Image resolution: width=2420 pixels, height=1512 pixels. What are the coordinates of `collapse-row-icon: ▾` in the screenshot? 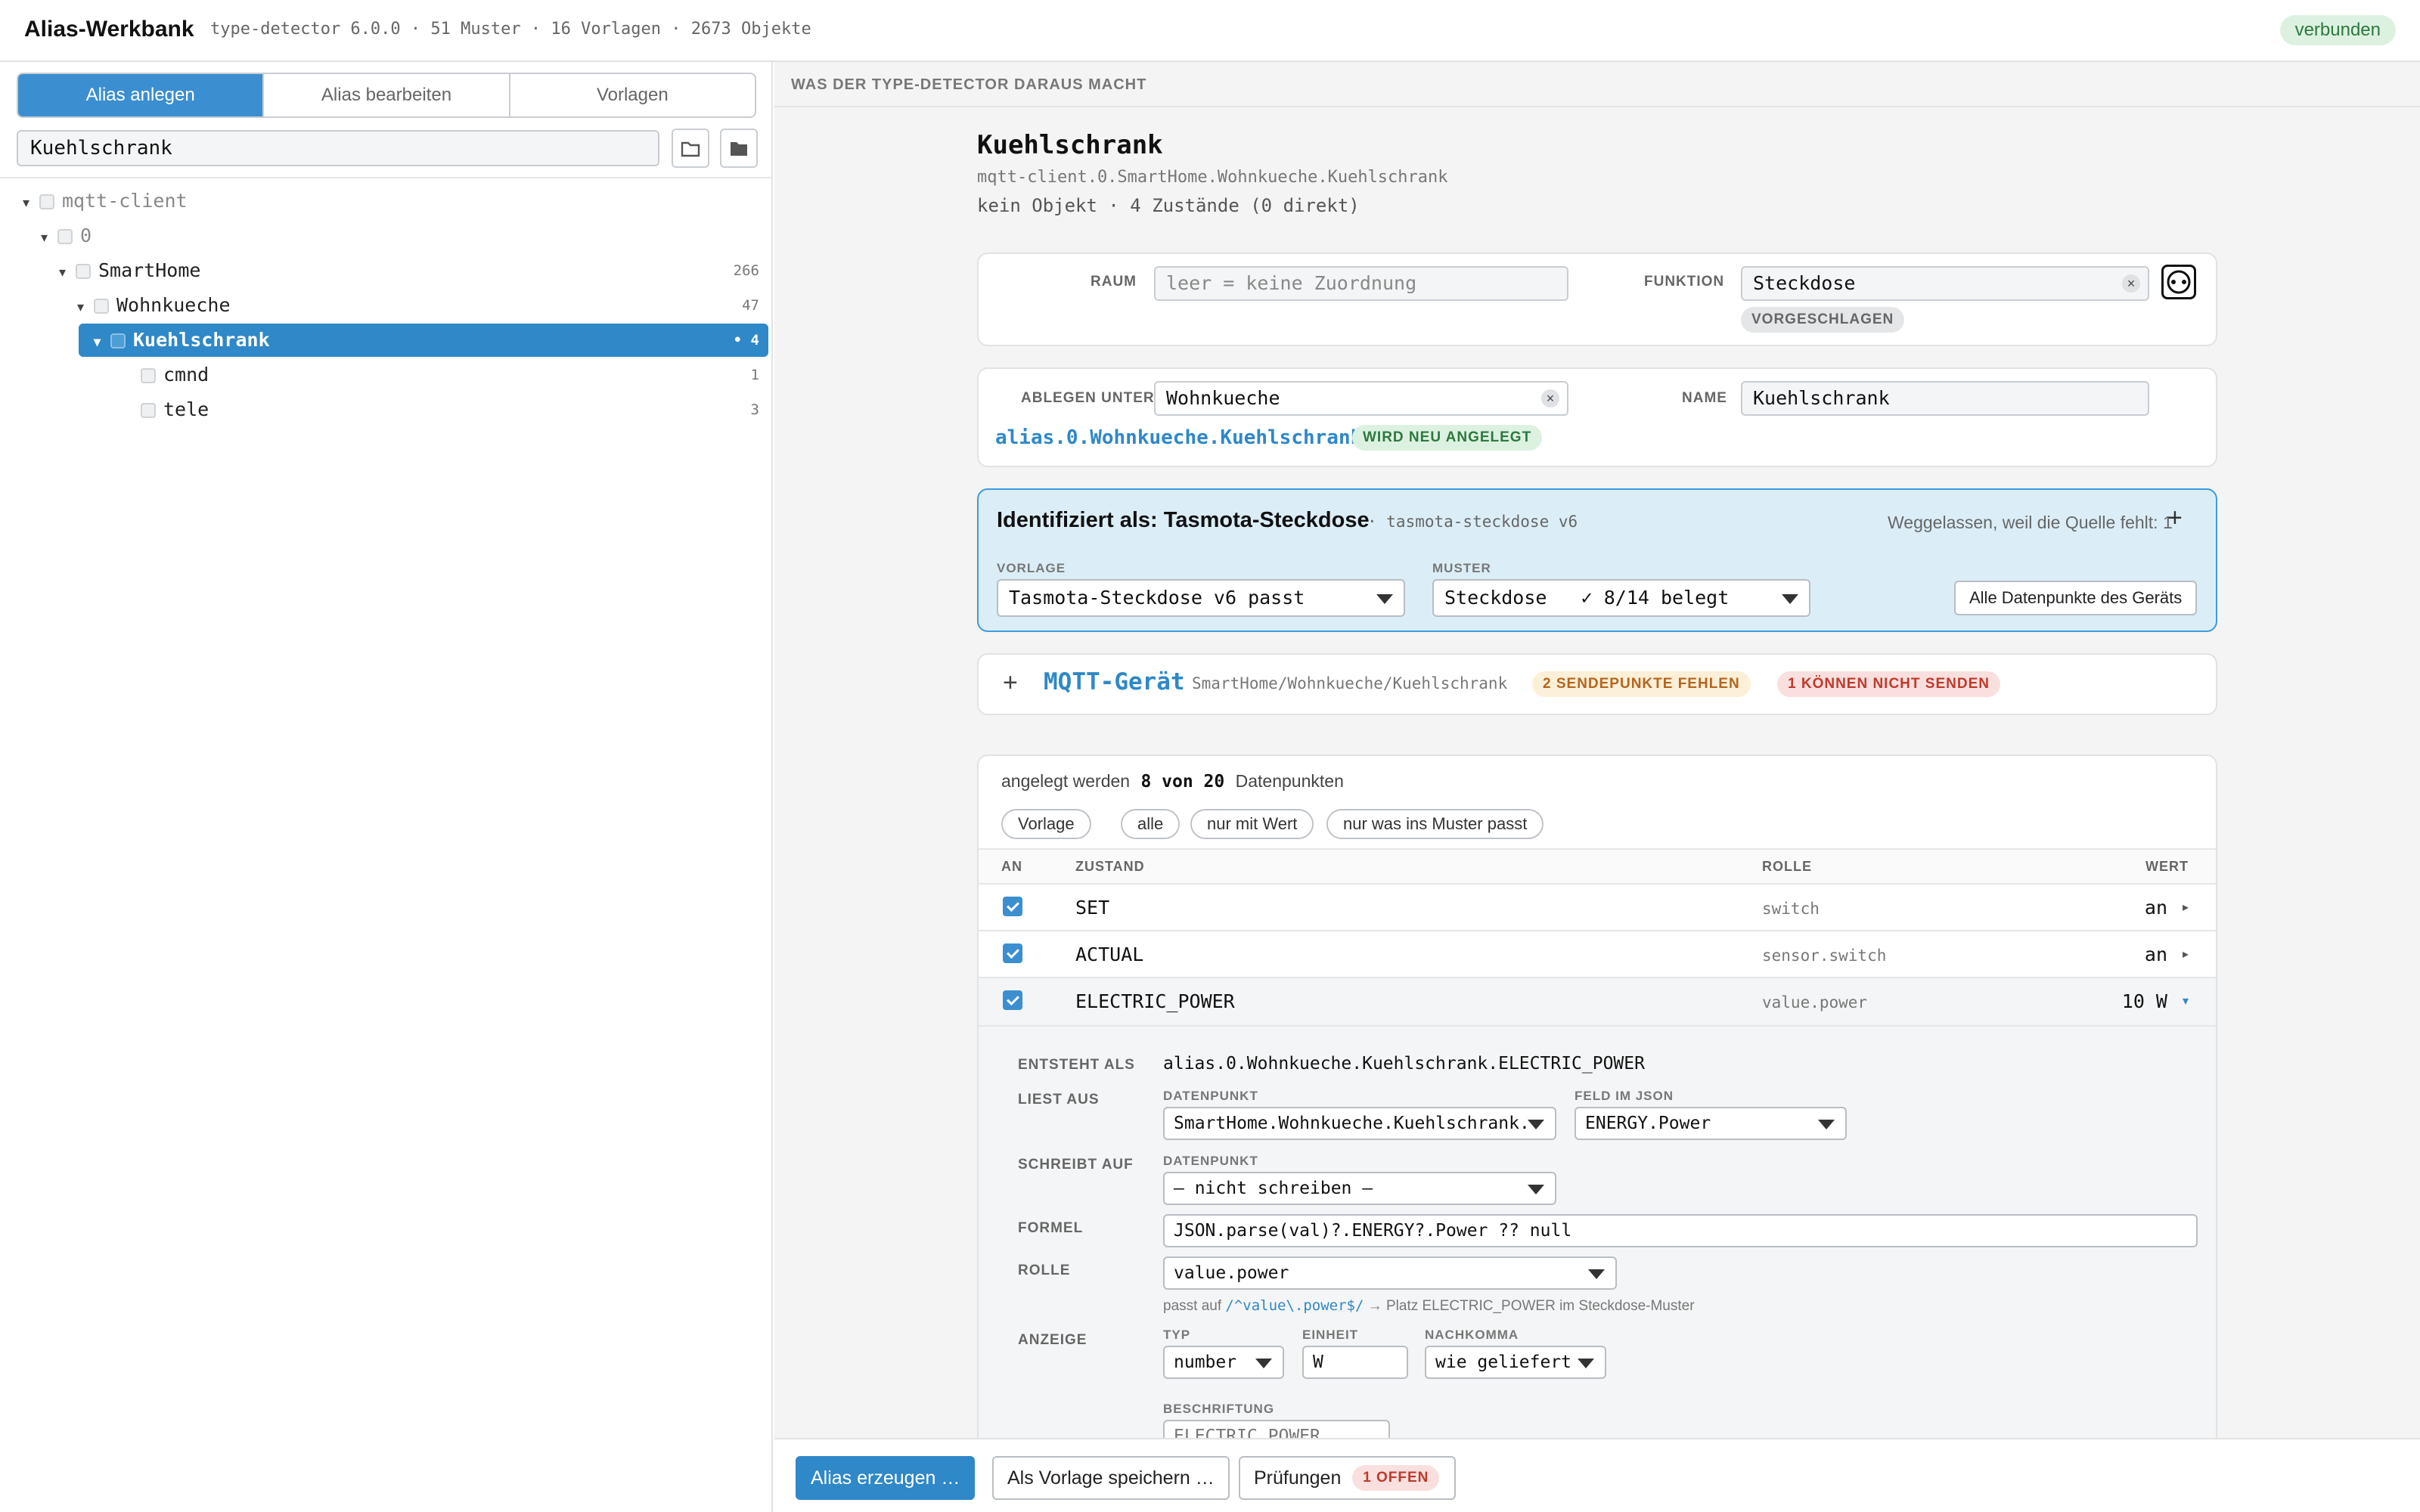 It's located at (2186, 1001).